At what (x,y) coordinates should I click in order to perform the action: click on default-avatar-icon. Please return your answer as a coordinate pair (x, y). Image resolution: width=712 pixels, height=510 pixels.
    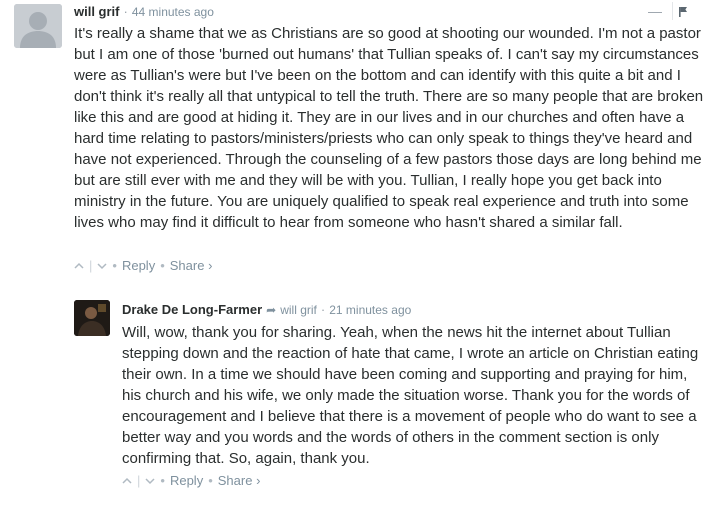
    Looking at the image, I should click on (38, 26).